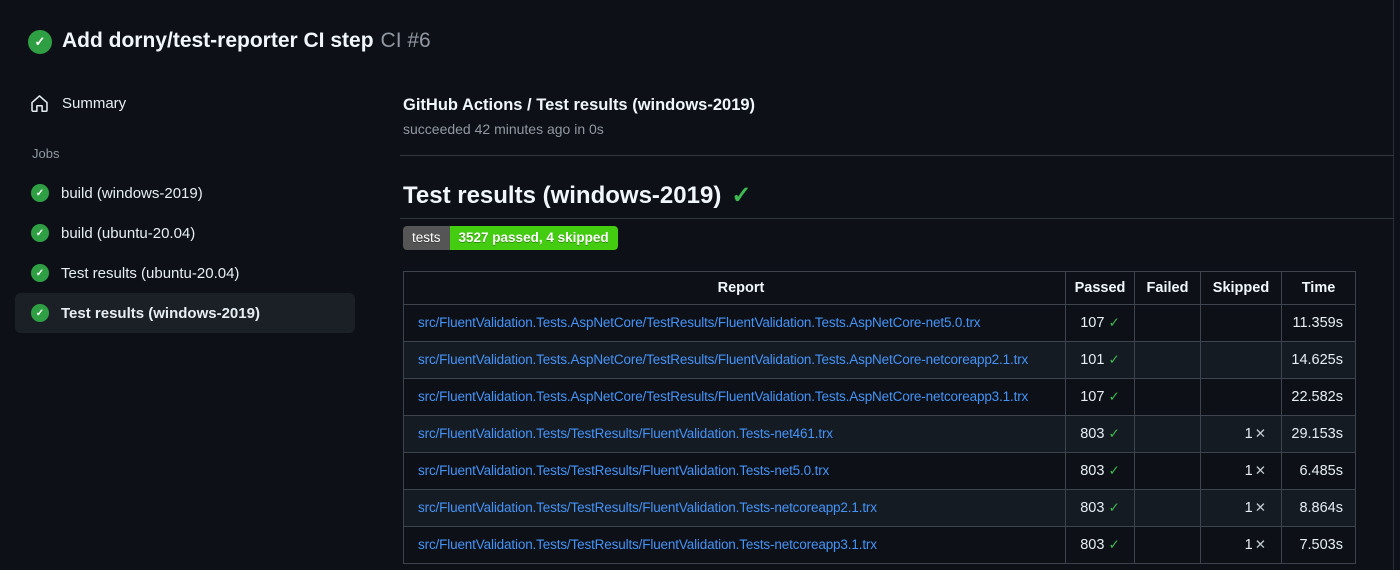 This screenshot has width=1400, height=570. What do you see at coordinates (1092, 397) in the screenshot?
I see `passed-count: 107` at bounding box center [1092, 397].